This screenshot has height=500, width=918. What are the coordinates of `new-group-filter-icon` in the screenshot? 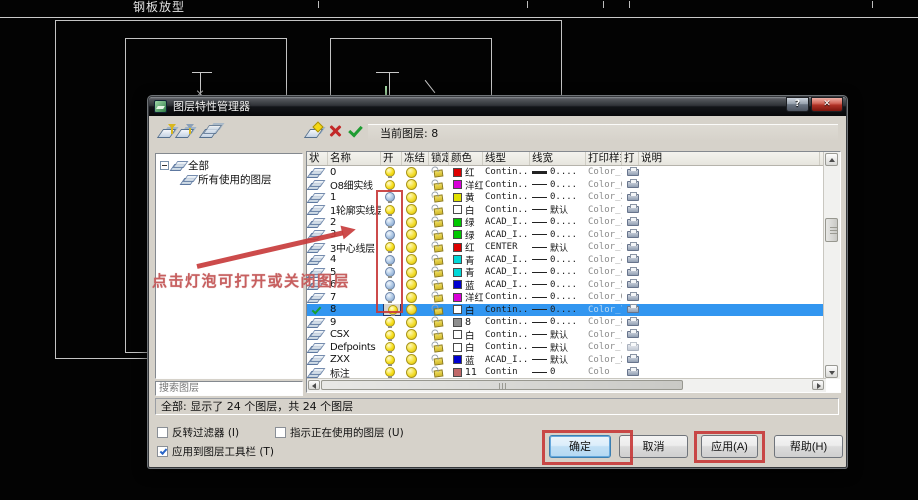 It's located at (184, 131).